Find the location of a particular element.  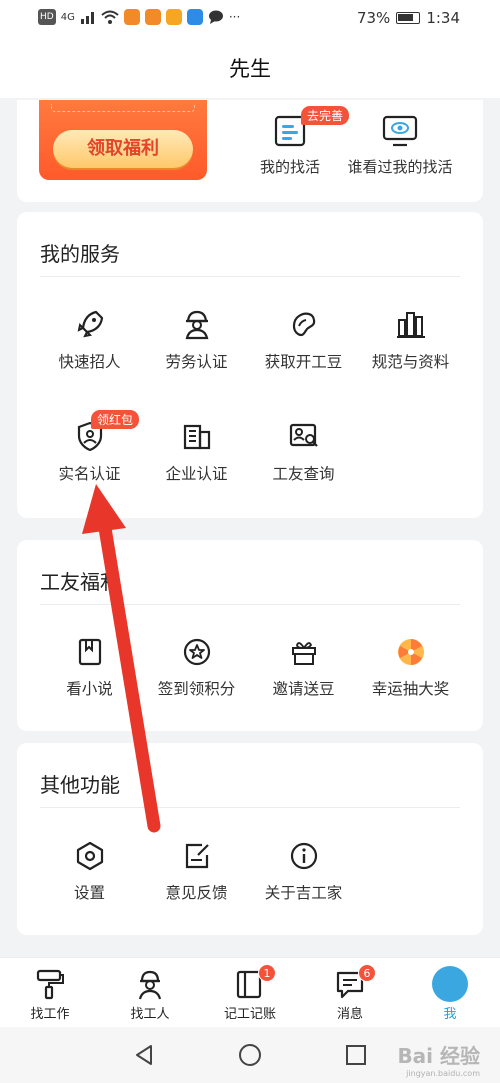

welfare-promo-banner: 领取福利 is located at coordinates (123, 140).